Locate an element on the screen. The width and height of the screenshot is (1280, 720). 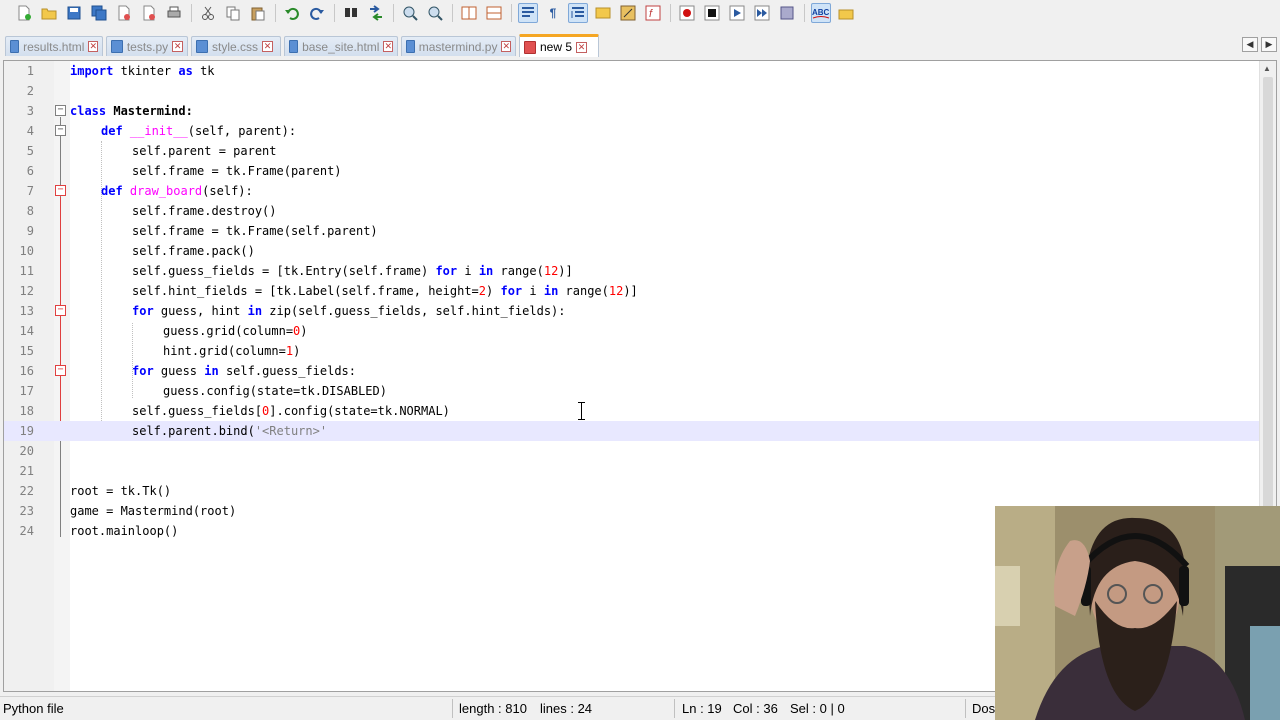
svg-text: ABC is located at coordinates (821, 12).